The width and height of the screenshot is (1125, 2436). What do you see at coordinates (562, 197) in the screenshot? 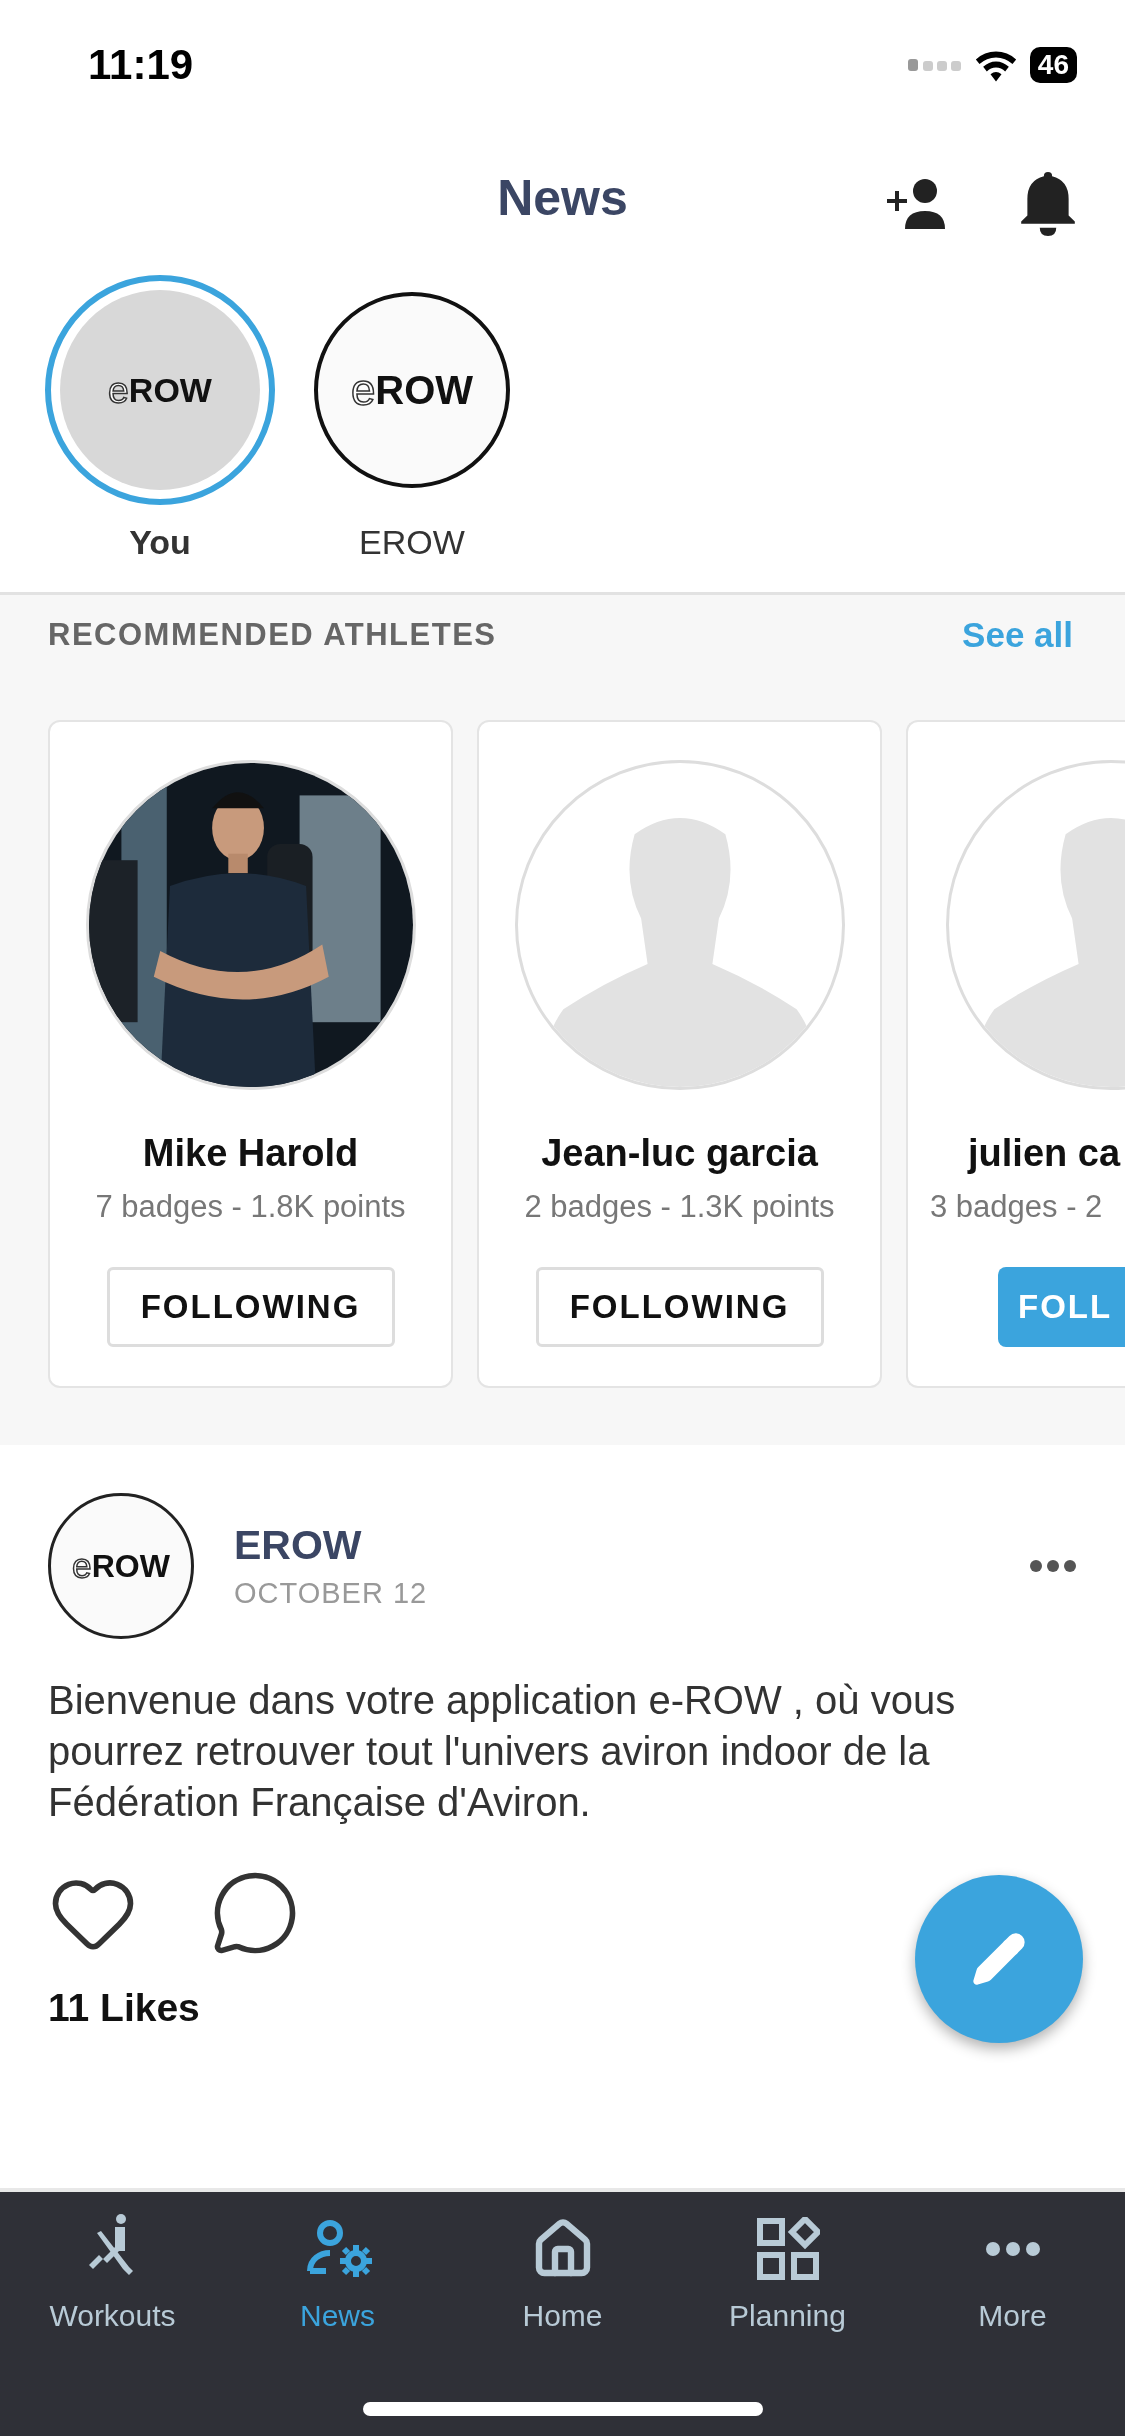
I see `page-title: News` at bounding box center [562, 197].